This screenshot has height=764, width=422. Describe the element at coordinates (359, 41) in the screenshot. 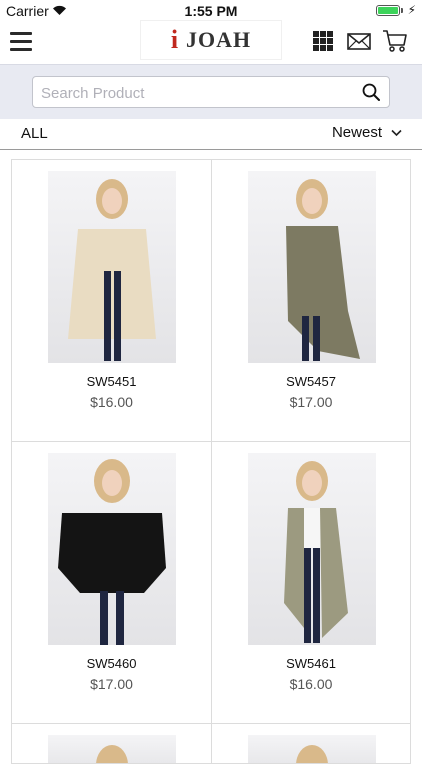

I see `mail-icon` at that location.